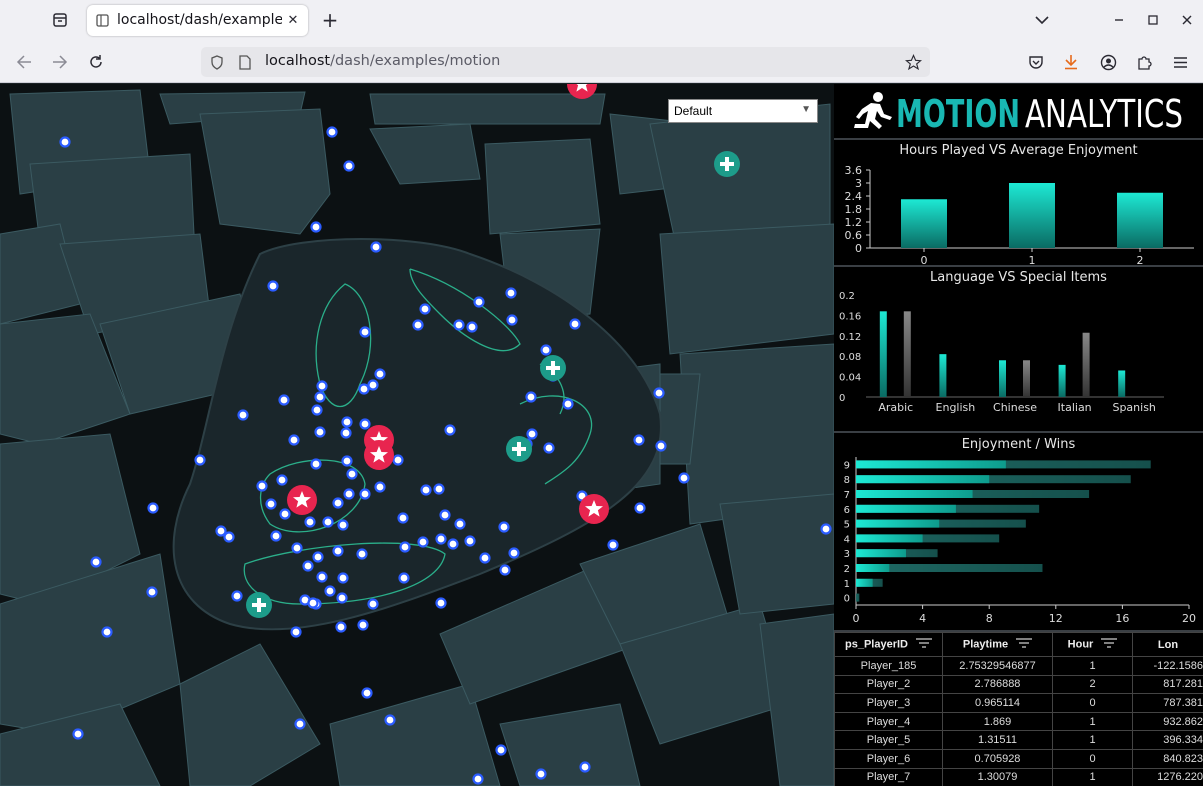 The height and width of the screenshot is (786, 1203). I want to click on logo: MOTION ANALYTICS, so click(1018, 111).